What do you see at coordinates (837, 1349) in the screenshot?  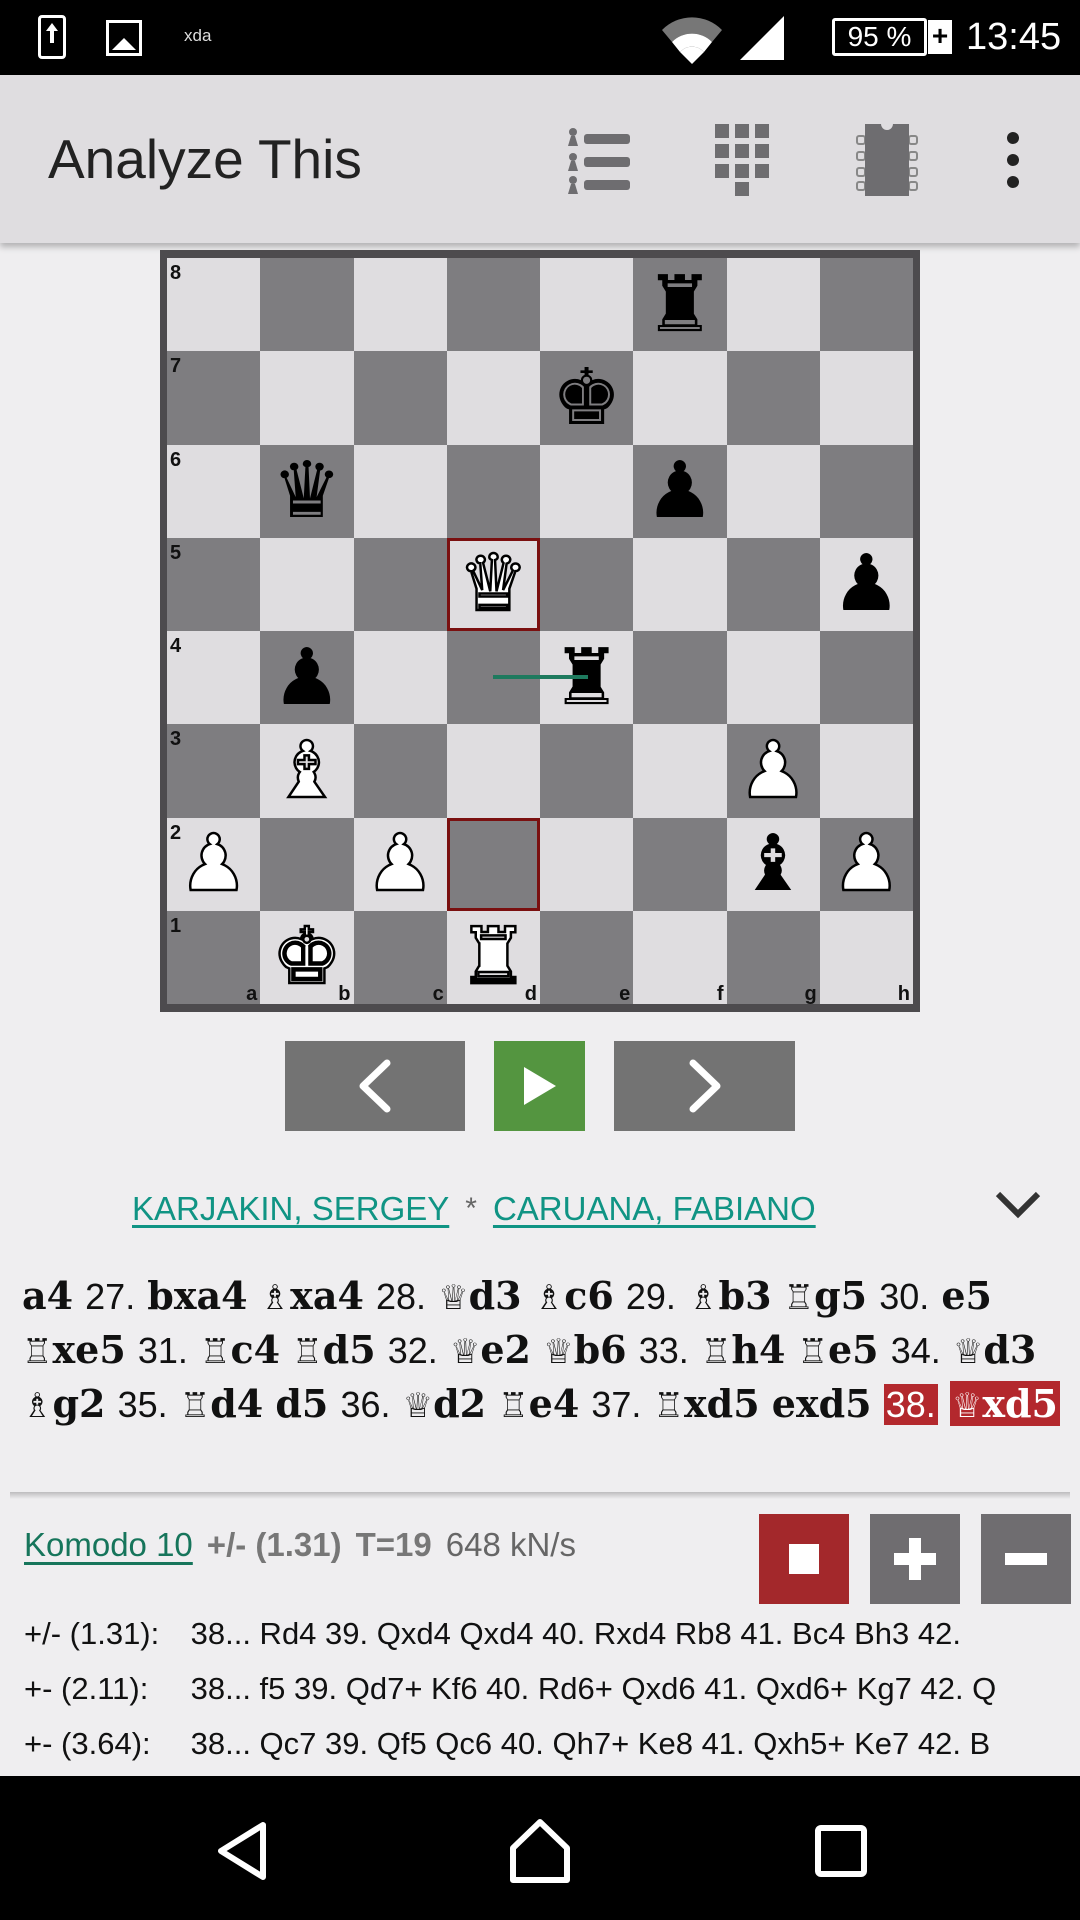 I see `move: ♖e5` at bounding box center [837, 1349].